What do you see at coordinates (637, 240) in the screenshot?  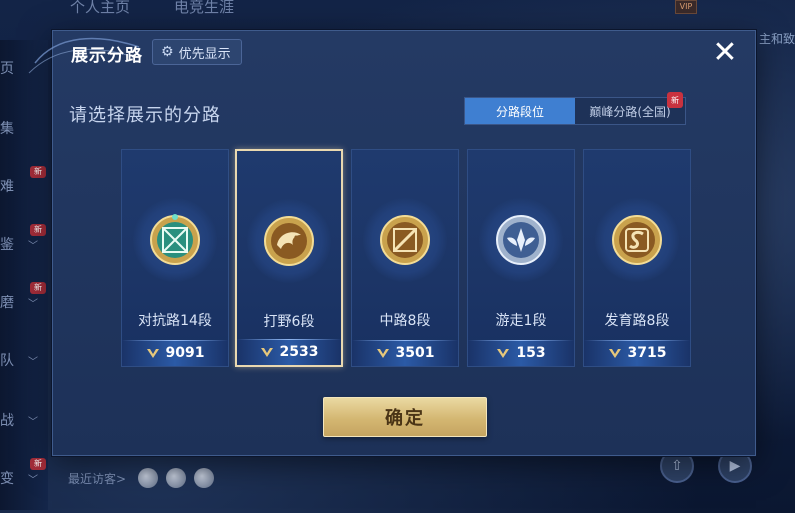 I see `farm-lane-emblem-icon` at bounding box center [637, 240].